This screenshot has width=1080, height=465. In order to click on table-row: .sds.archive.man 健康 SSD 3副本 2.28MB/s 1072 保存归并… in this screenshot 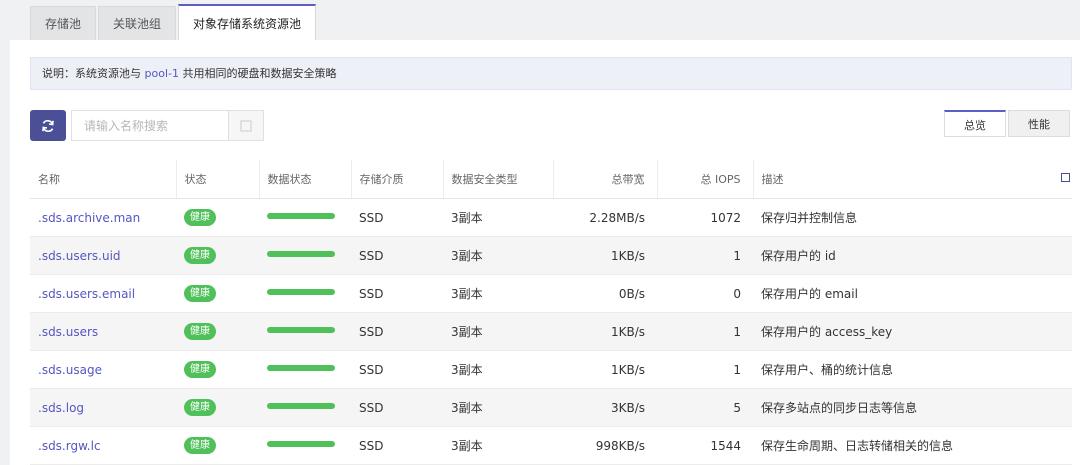, I will do `click(551, 217)`.